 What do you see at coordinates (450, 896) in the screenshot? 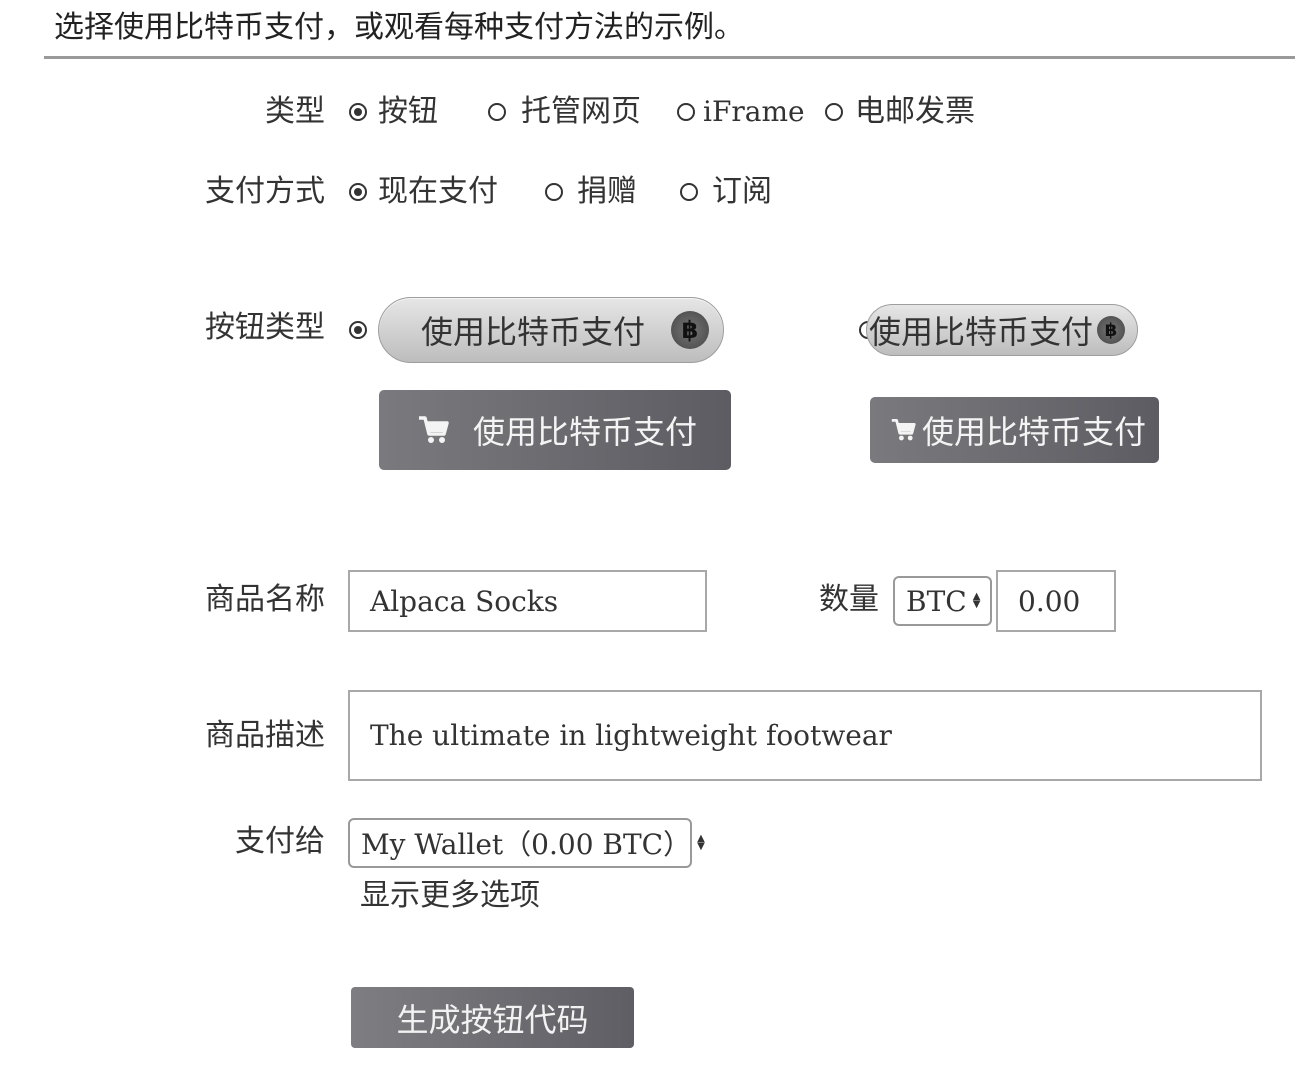
I see `show-more-options-link: 显示更多选项` at bounding box center [450, 896].